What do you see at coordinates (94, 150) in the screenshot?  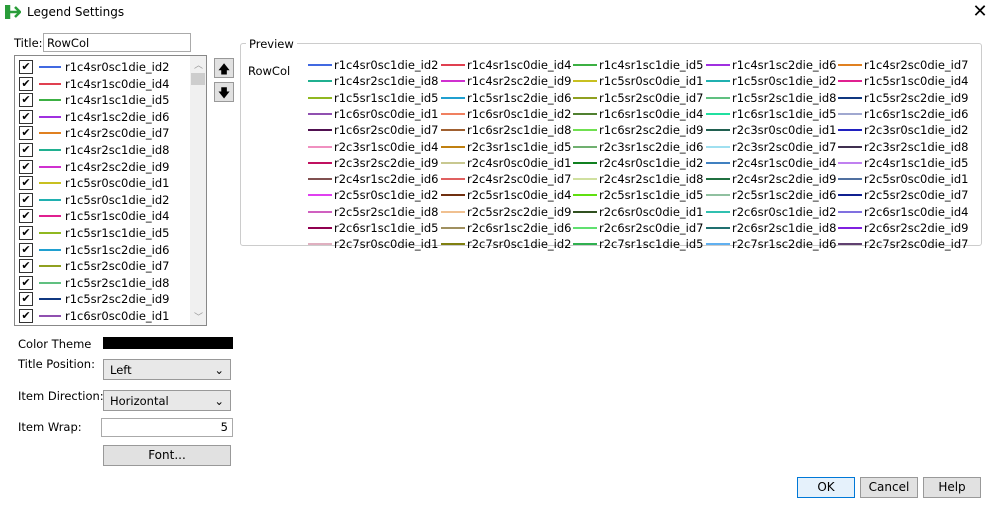 I see `legend-list-item: ✔ r1c4sr2sc1die_id8` at bounding box center [94, 150].